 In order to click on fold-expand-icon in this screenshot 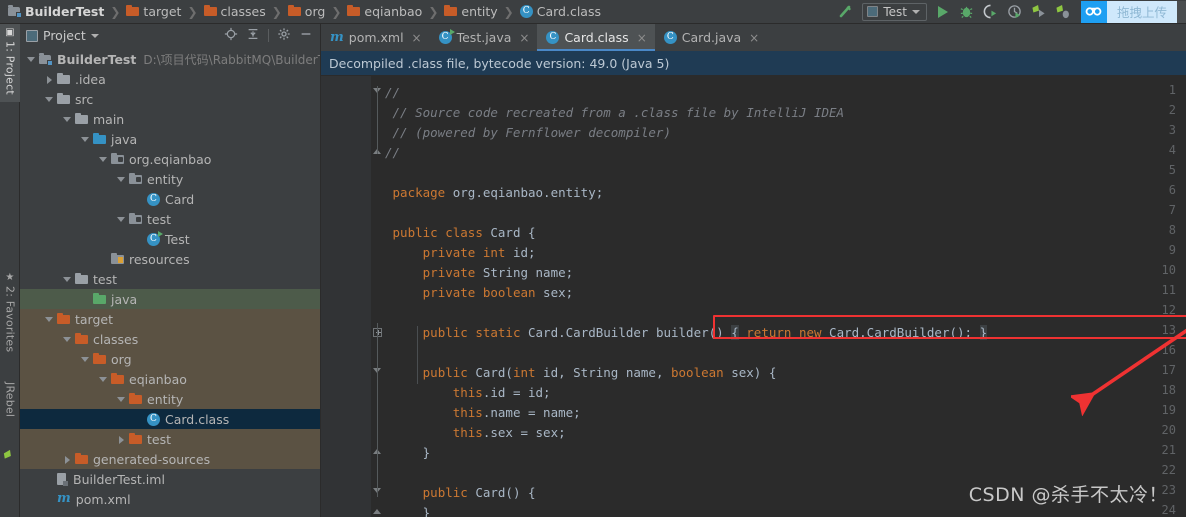, I will do `click(378, 332)`.